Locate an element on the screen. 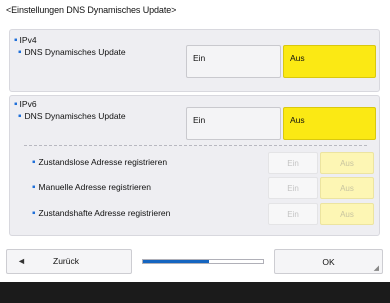  back-label: Zurück is located at coordinates (66, 261).